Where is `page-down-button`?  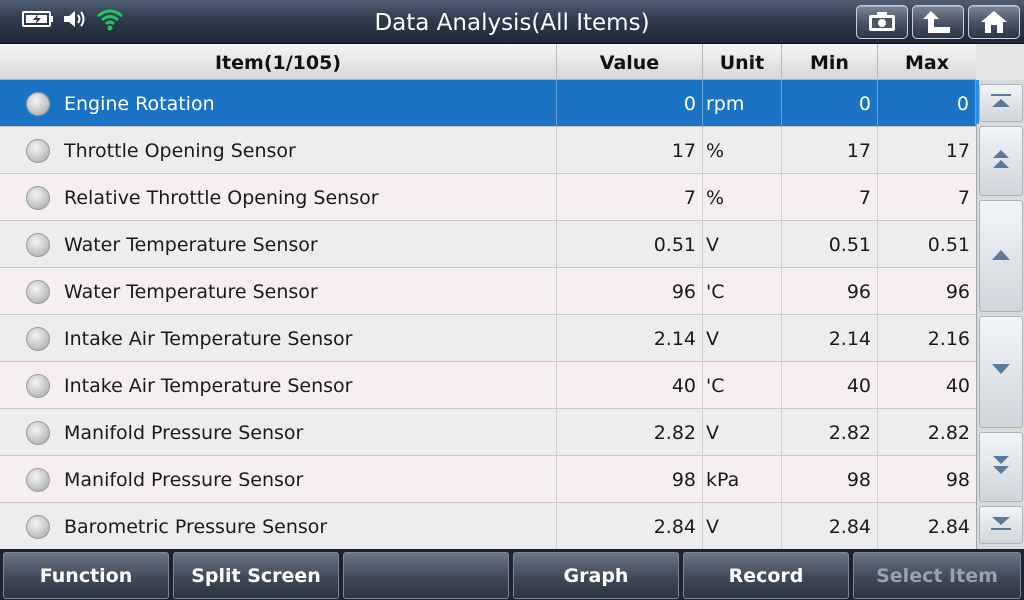
page-down-button is located at coordinates (1001, 467).